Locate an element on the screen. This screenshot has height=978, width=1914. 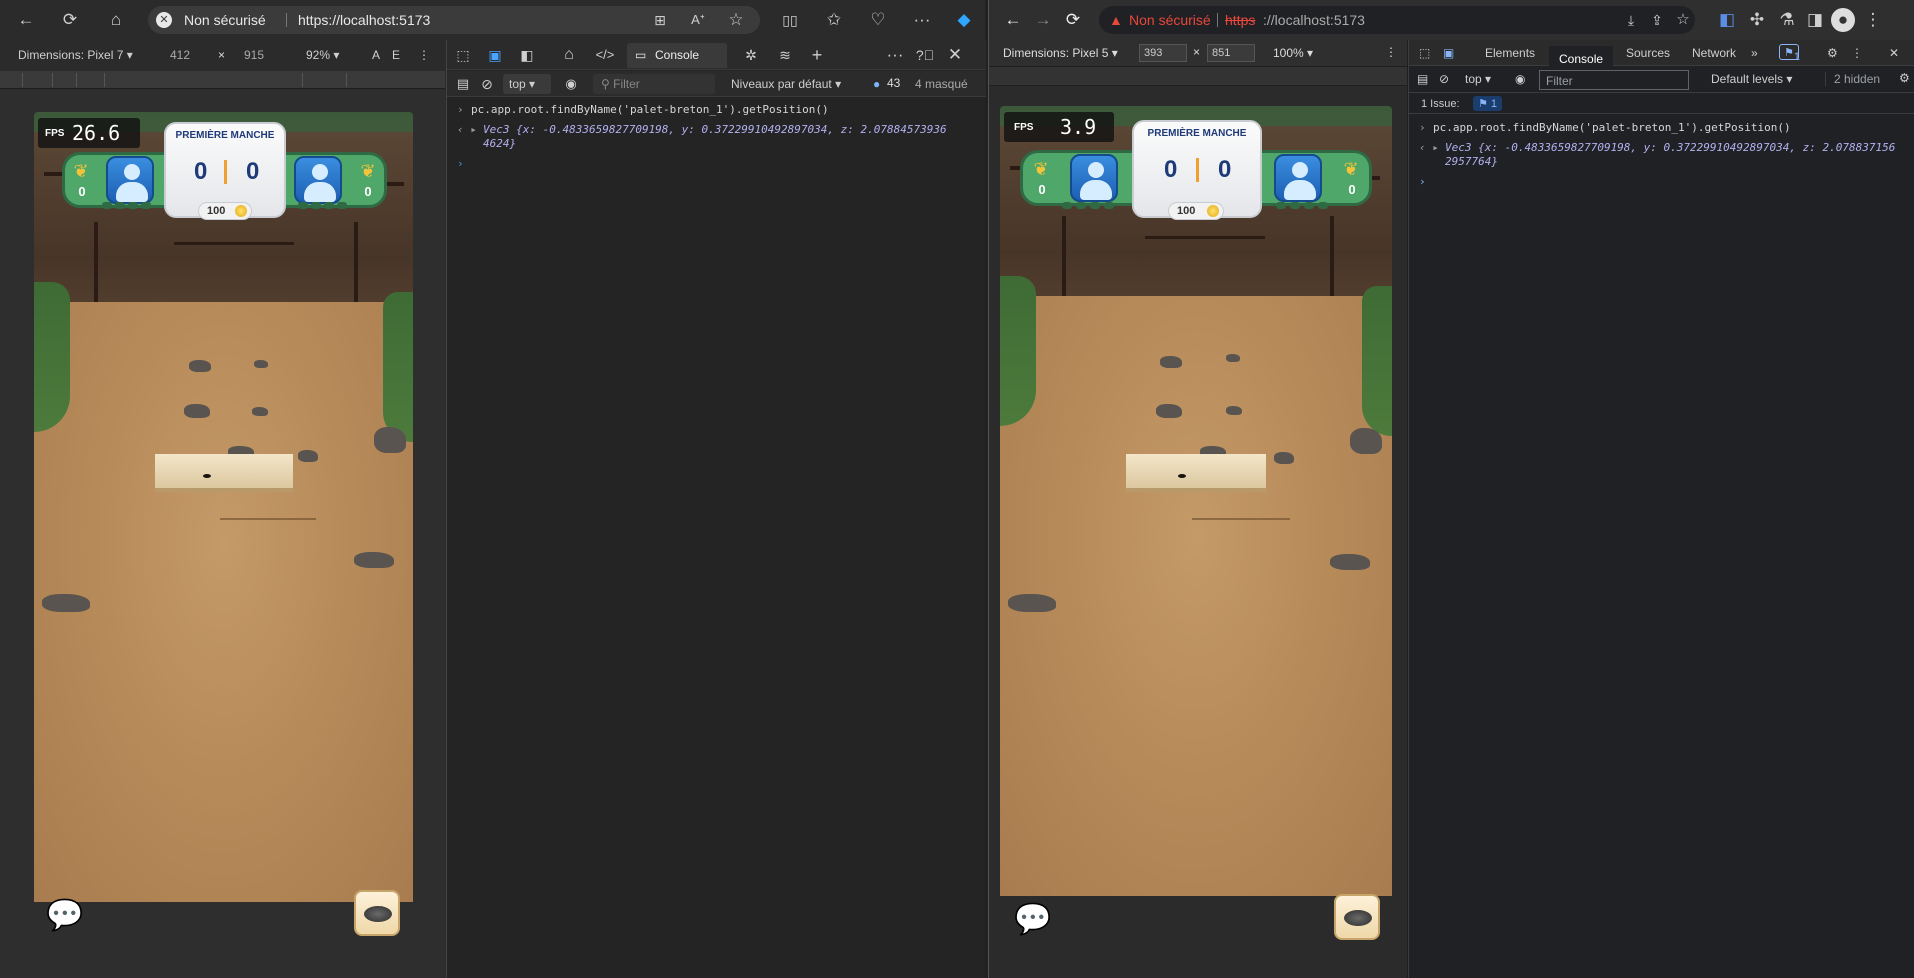
share-icon: ⇪ is located at coordinates (1657, 20).